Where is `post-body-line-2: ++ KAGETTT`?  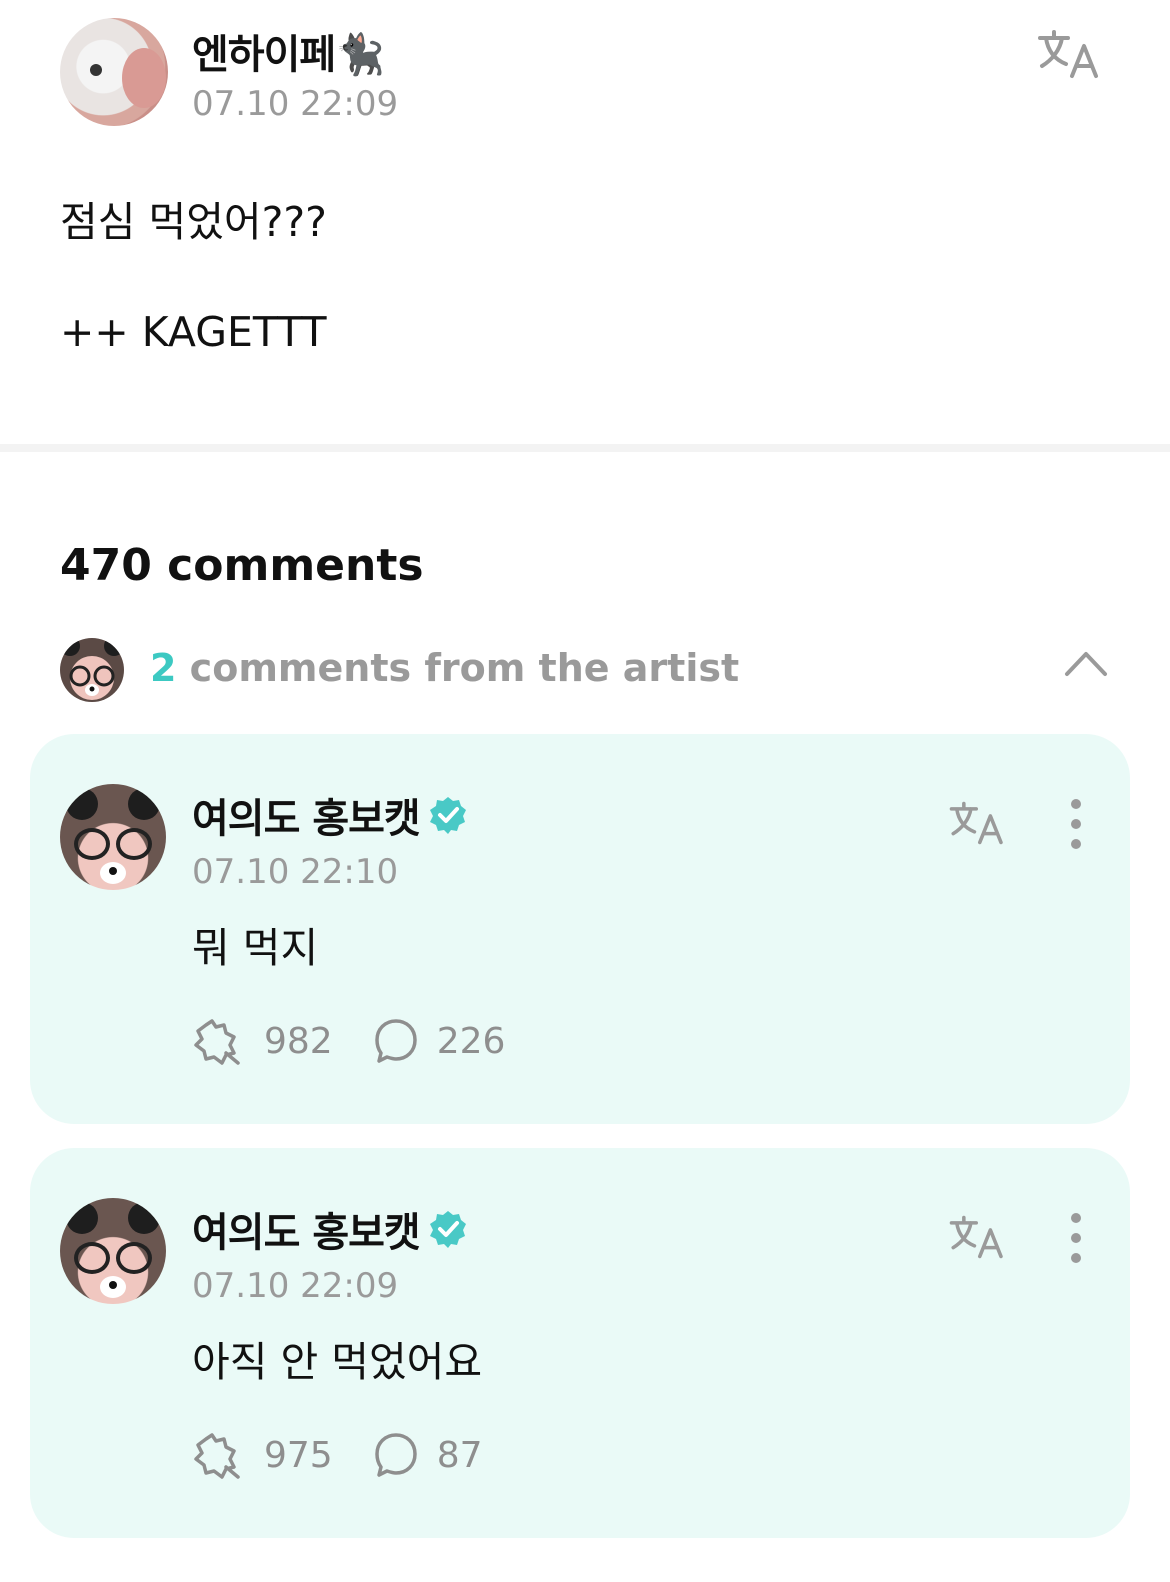 post-body-line-2: ++ KAGETTT is located at coordinates (193, 332).